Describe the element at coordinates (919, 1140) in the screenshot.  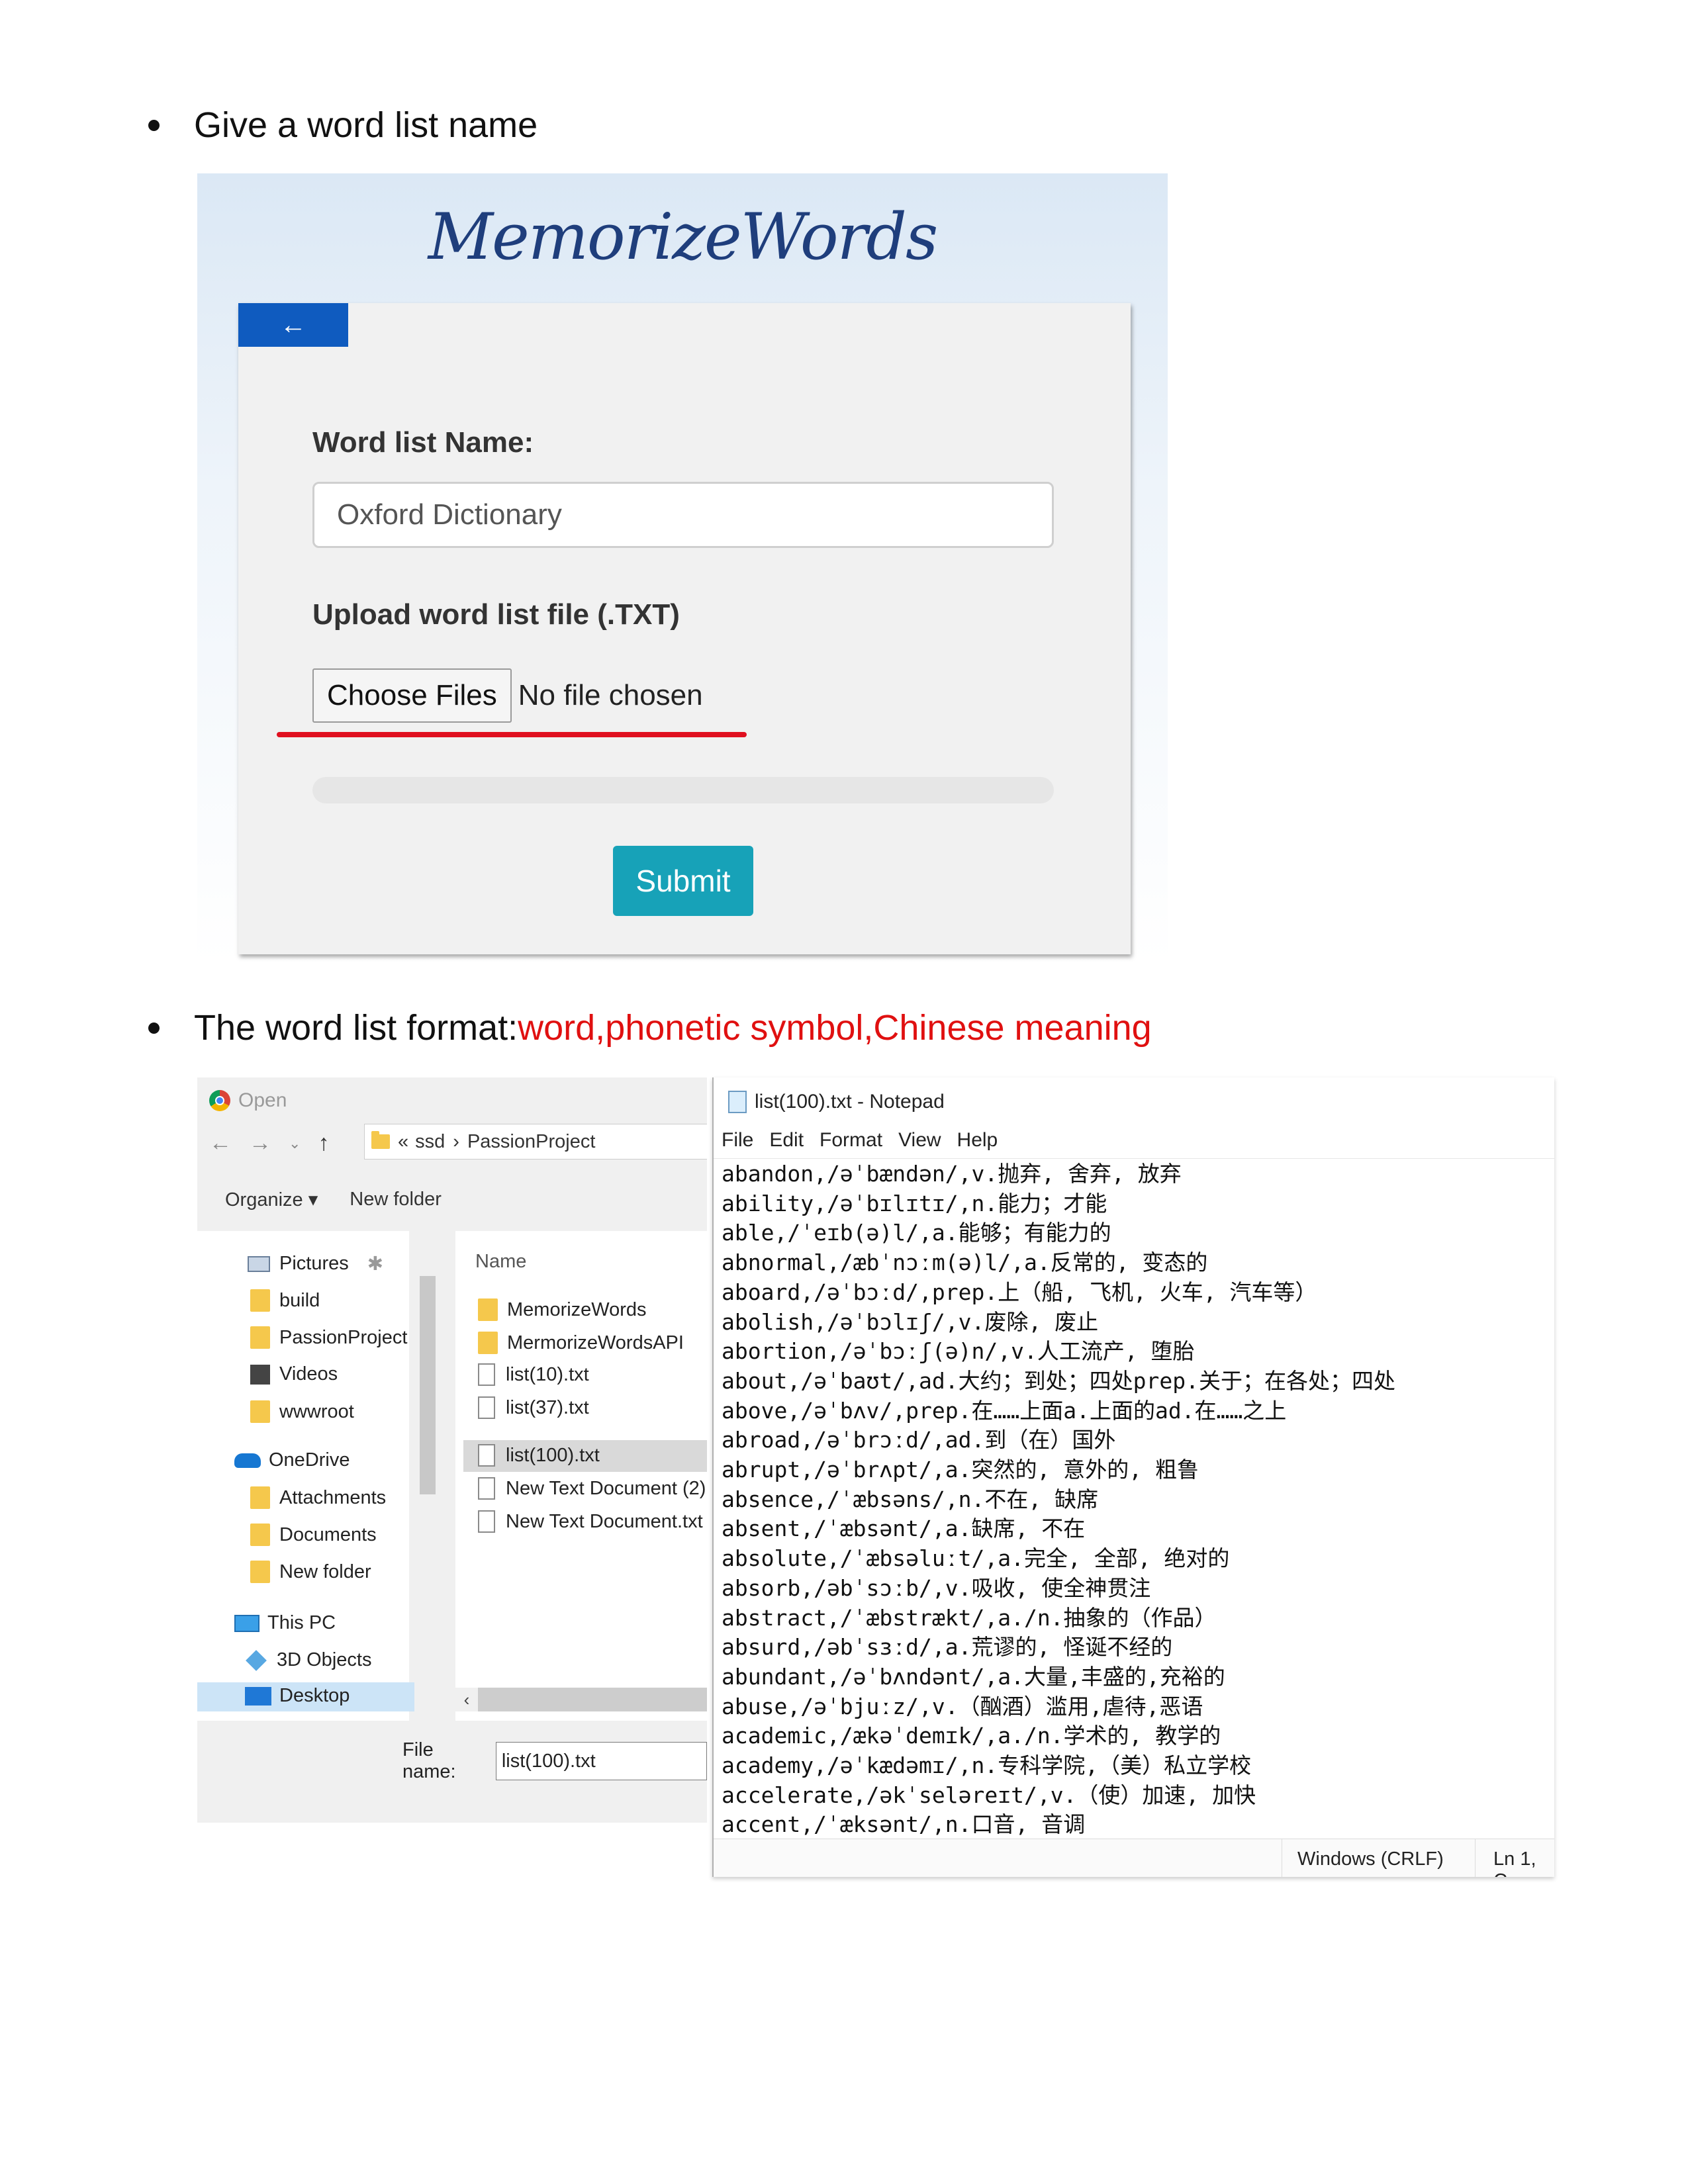
I see `menu-view: View` at that location.